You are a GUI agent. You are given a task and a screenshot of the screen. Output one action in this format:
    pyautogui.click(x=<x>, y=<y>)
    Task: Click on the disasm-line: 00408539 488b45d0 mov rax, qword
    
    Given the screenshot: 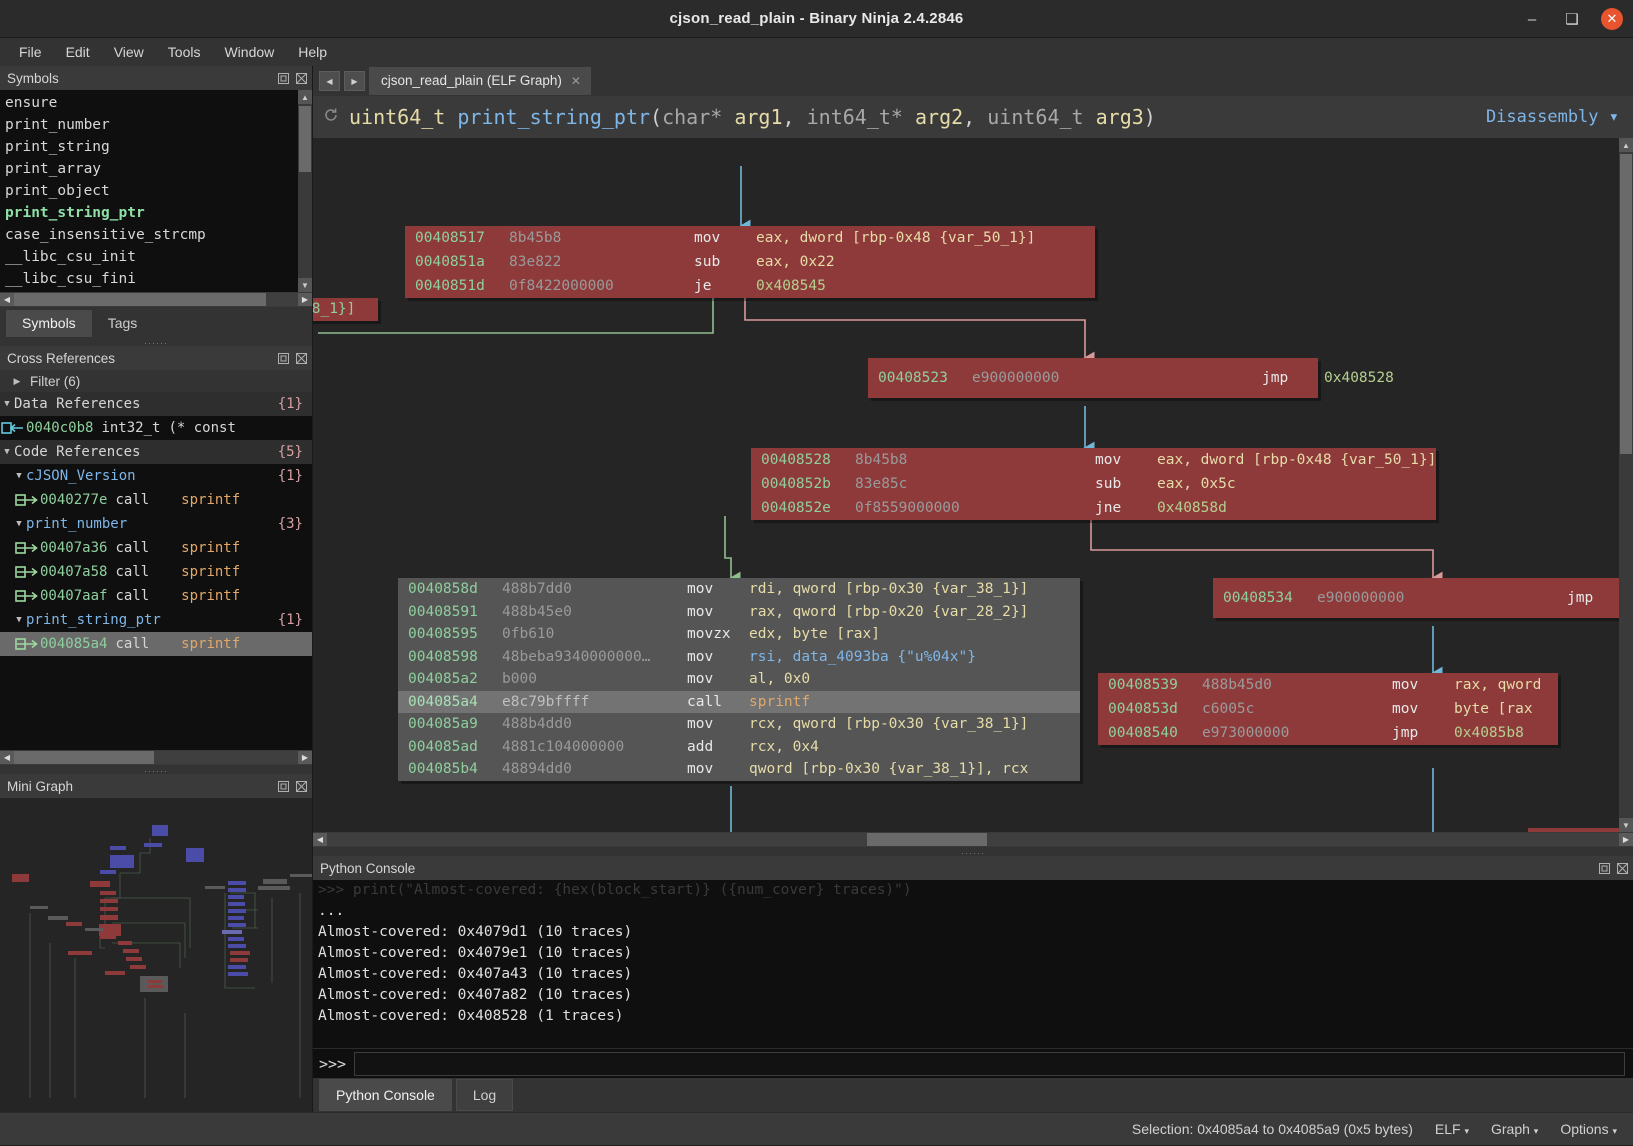 What is the action you would take?
    pyautogui.click(x=1328, y=685)
    